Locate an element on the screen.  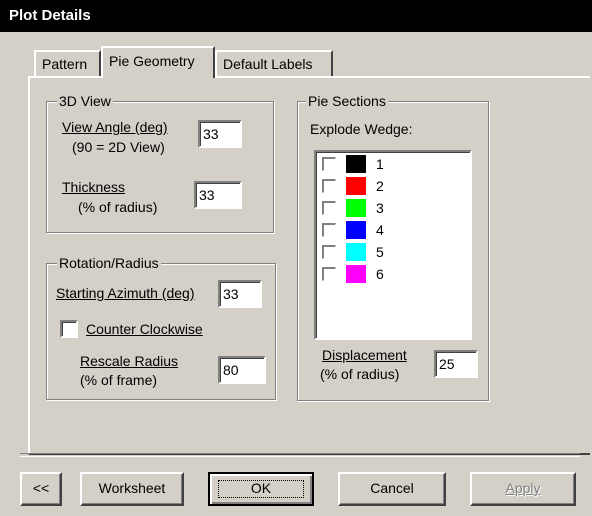
wedge-4-checkbox is located at coordinates (329, 230).